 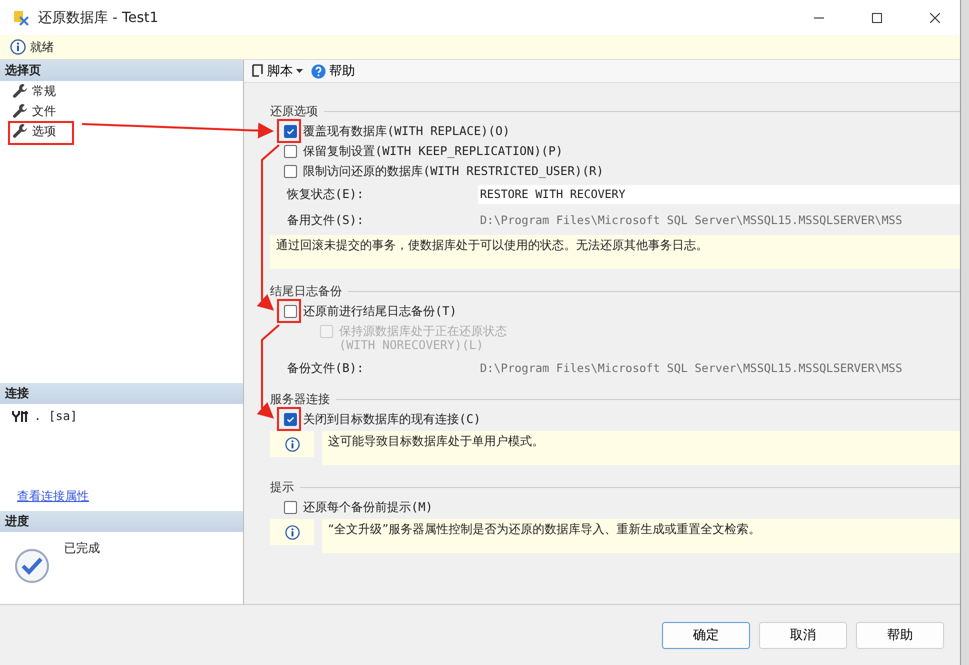 What do you see at coordinates (294, 111) in the screenshot?
I see `group-title: 还原选项` at bounding box center [294, 111].